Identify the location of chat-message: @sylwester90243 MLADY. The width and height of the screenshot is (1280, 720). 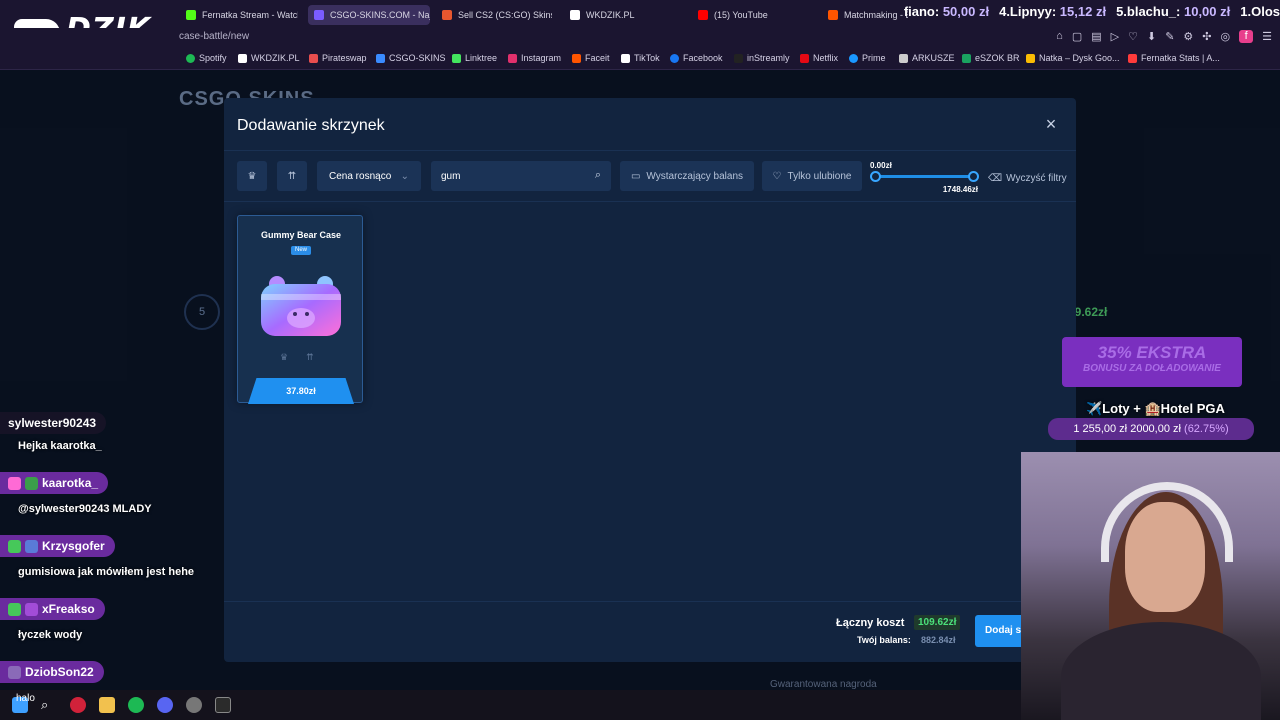
(85, 509).